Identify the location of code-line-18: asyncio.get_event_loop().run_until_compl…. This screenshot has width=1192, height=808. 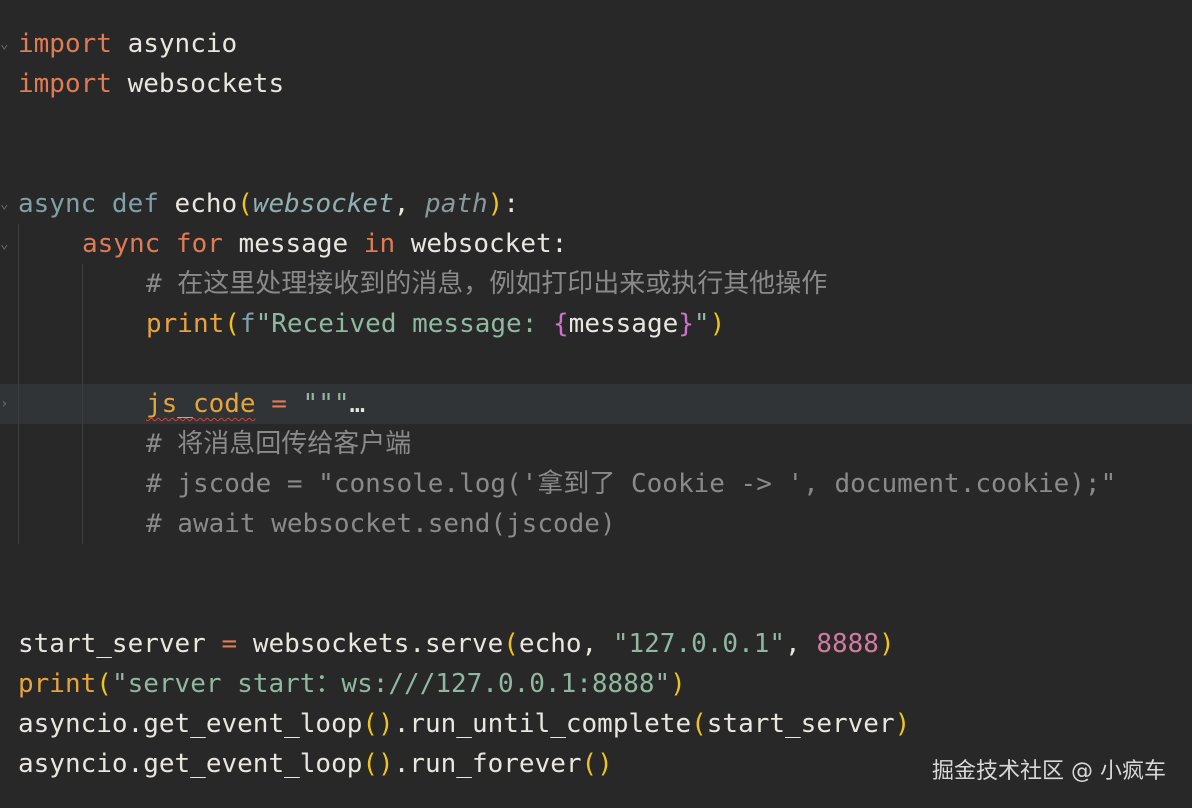
(464, 724).